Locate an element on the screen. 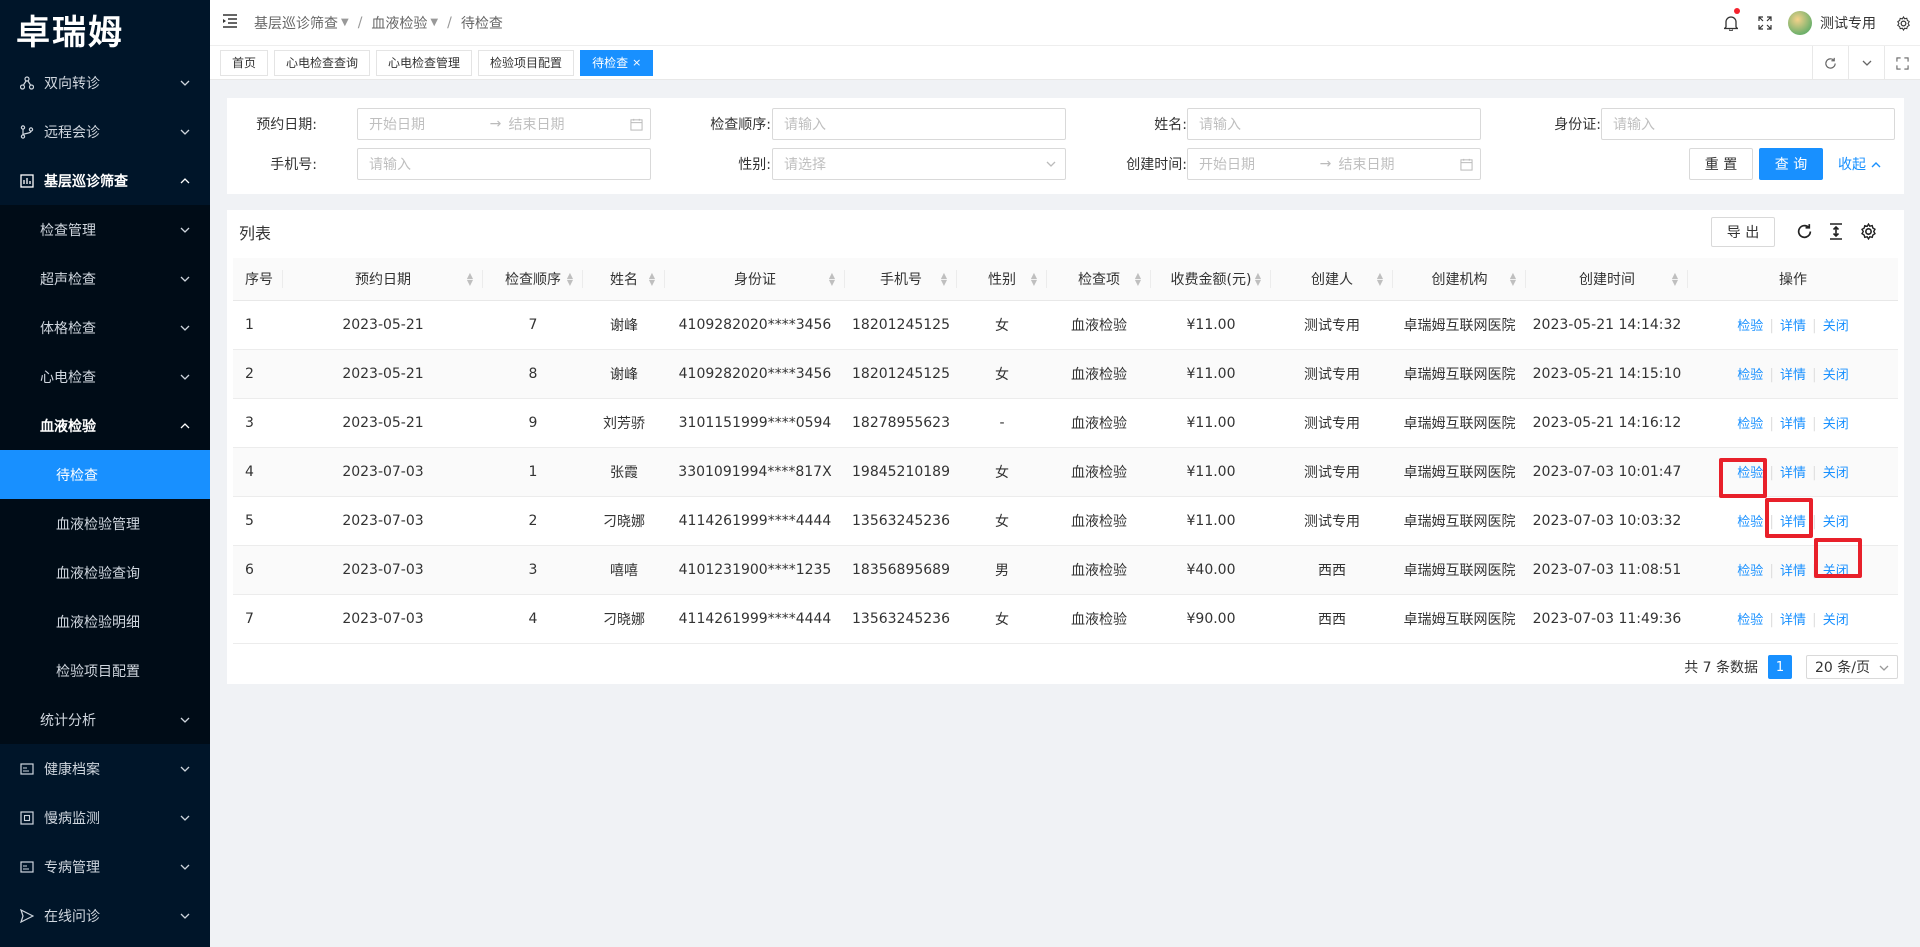 The image size is (1920, 947). id-input: 请输入 is located at coordinates (1748, 124).